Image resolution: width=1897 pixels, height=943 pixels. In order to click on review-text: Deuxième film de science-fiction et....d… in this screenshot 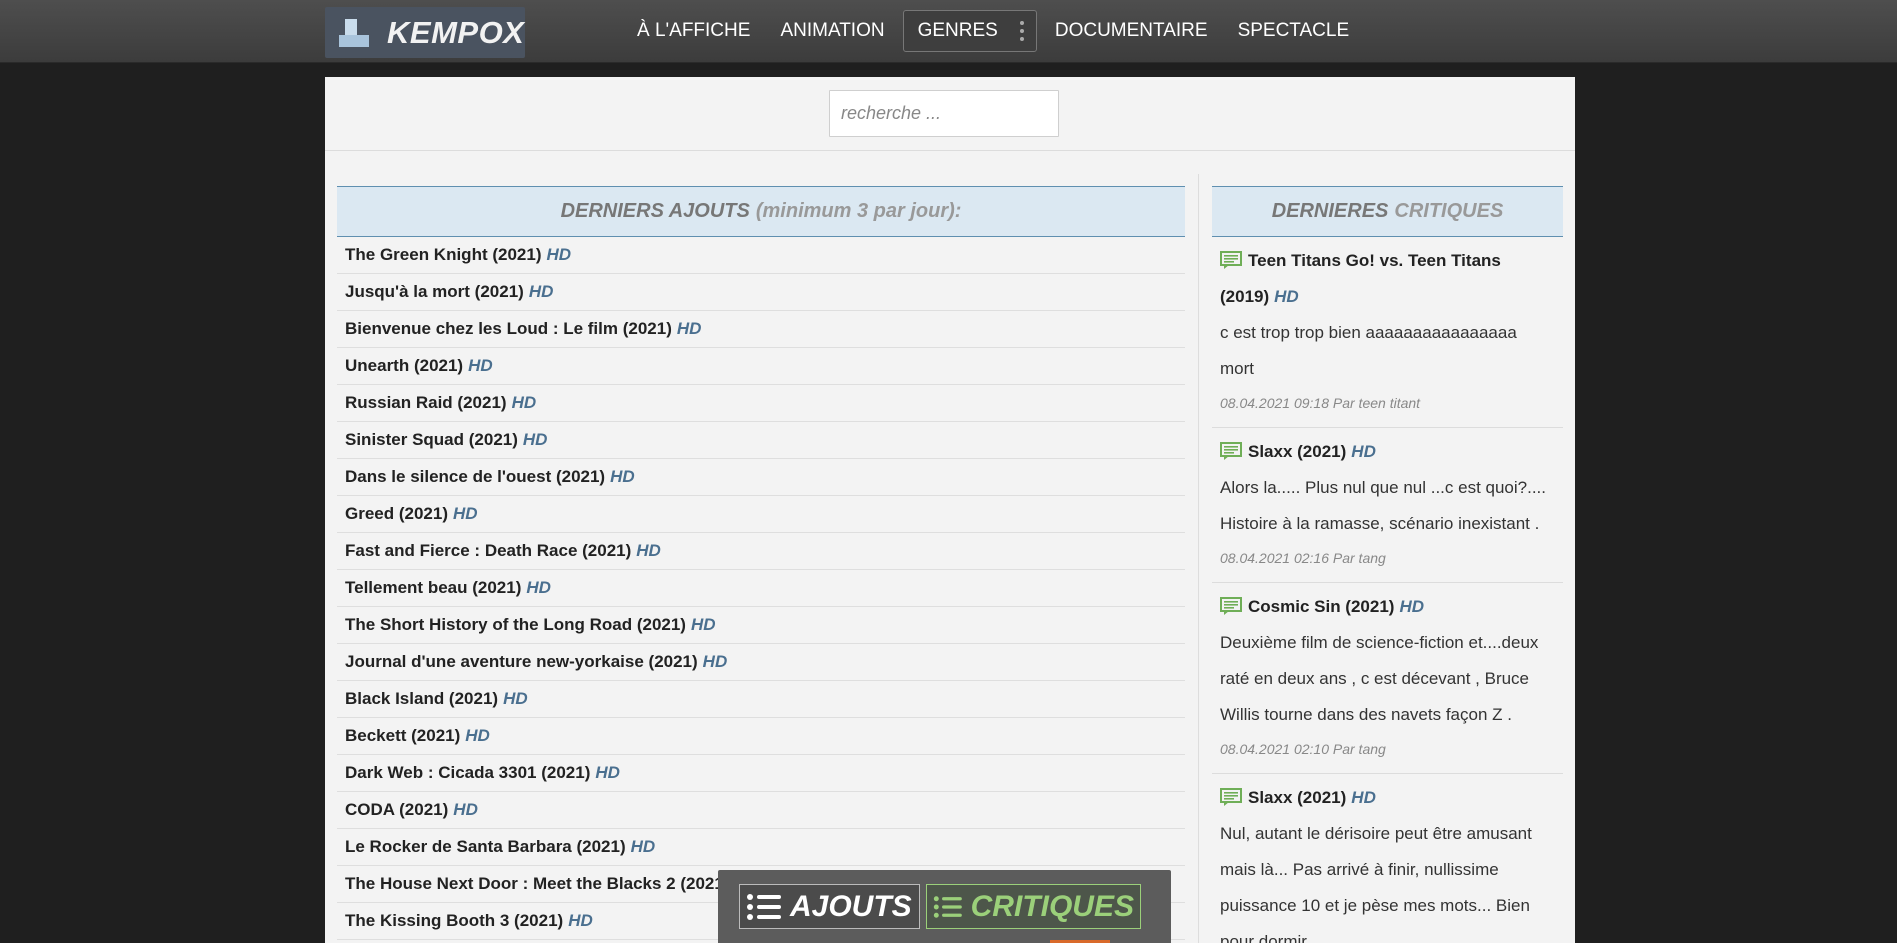, I will do `click(1379, 678)`.